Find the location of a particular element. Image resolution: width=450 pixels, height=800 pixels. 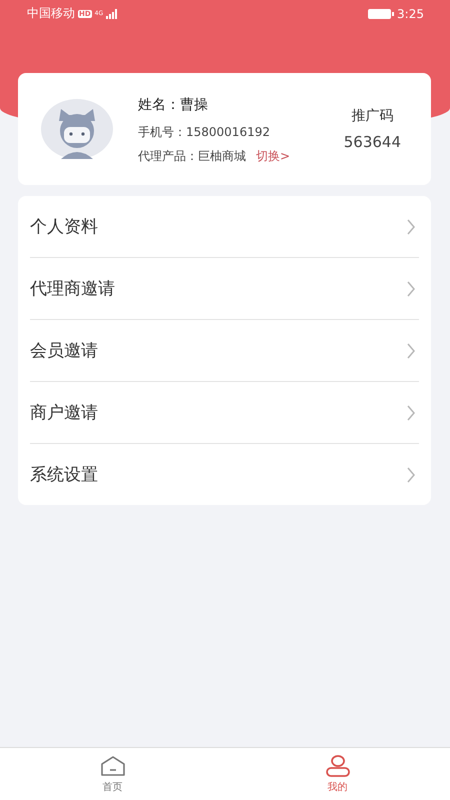

menu-item: 个人资料 is located at coordinates (224, 226).